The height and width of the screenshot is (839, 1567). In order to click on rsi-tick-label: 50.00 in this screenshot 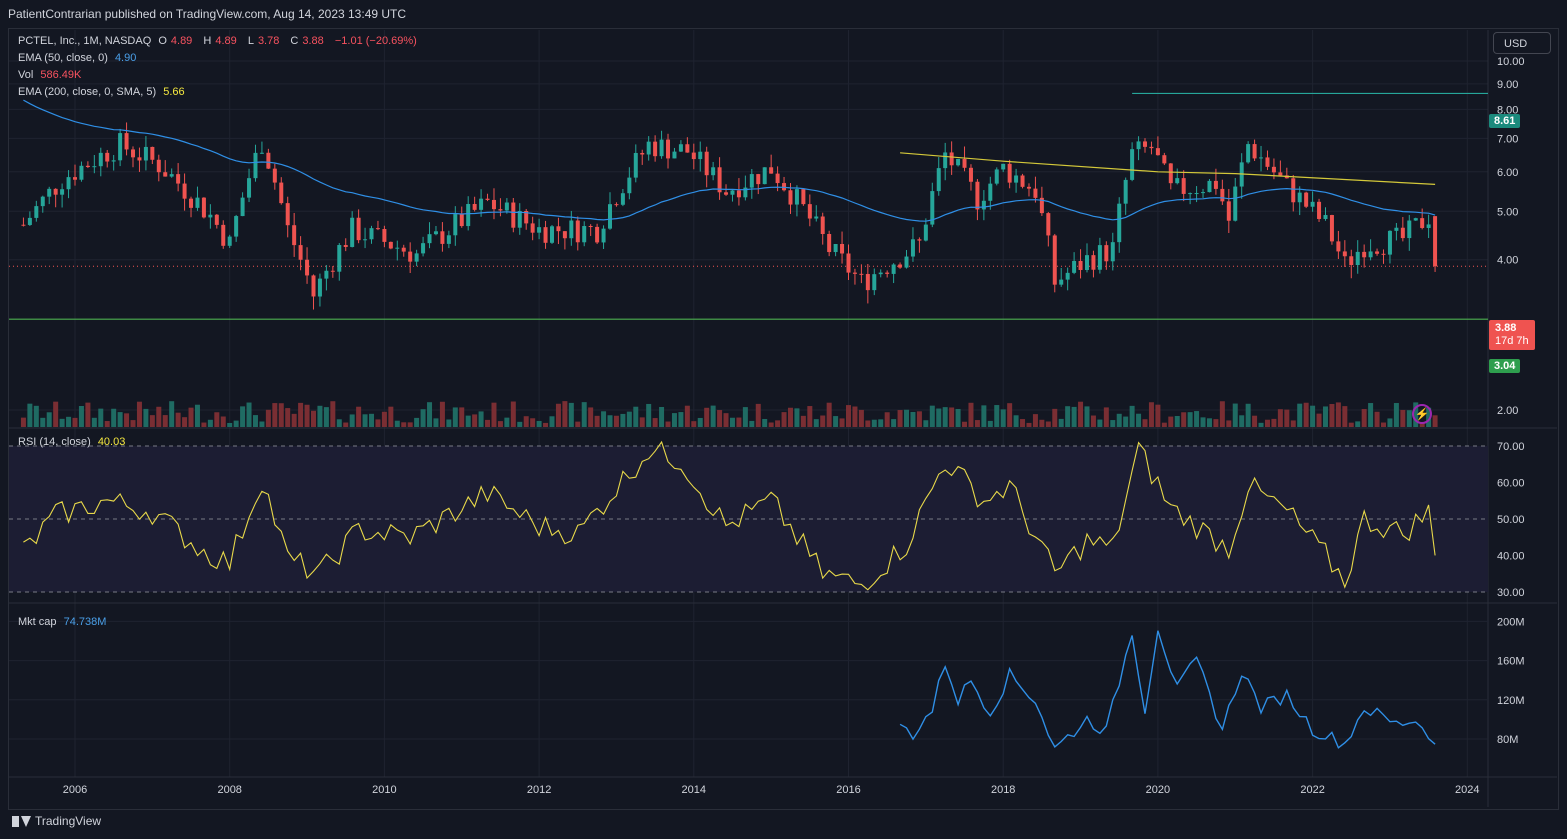, I will do `click(1511, 520)`.